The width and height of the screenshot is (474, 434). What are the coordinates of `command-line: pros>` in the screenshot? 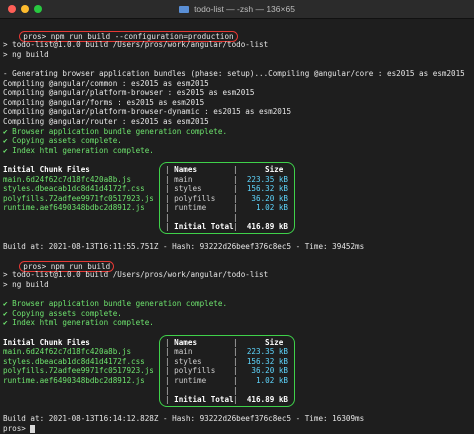 It's located at (237, 429).